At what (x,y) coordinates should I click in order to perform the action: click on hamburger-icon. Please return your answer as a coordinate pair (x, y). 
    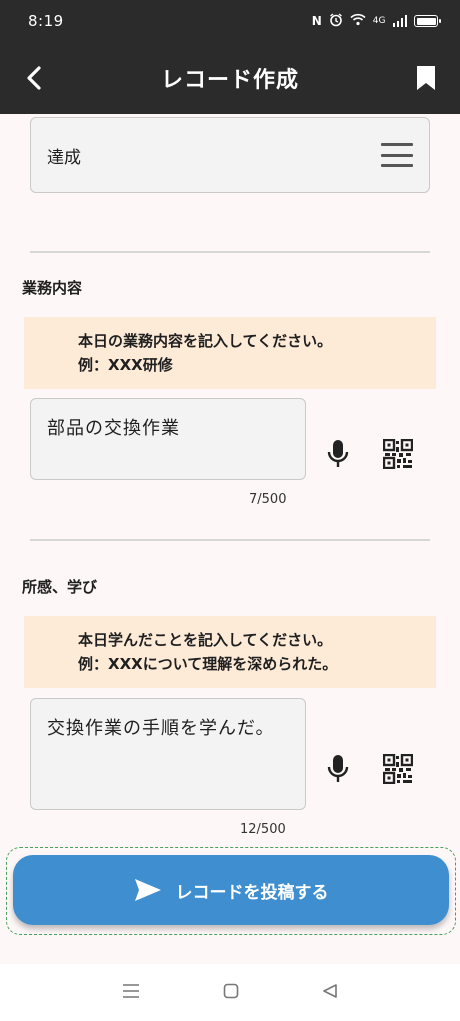
    Looking at the image, I should click on (397, 155).